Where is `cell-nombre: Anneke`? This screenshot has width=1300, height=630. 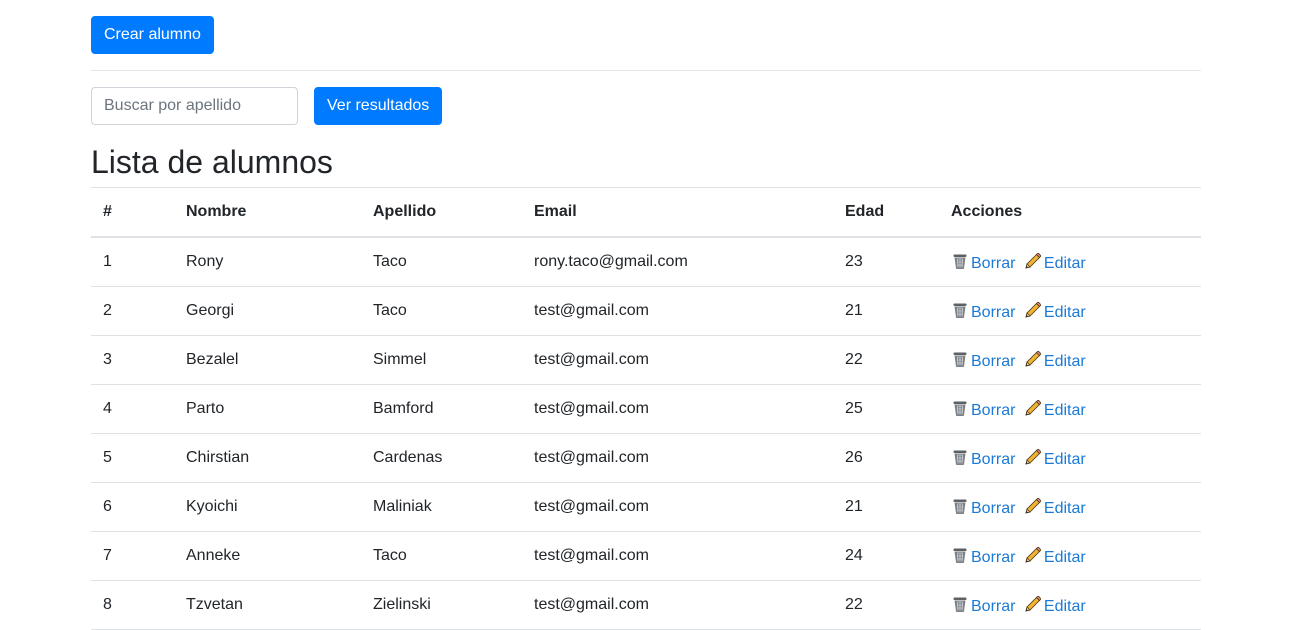
cell-nombre: Anneke is located at coordinates (267, 556).